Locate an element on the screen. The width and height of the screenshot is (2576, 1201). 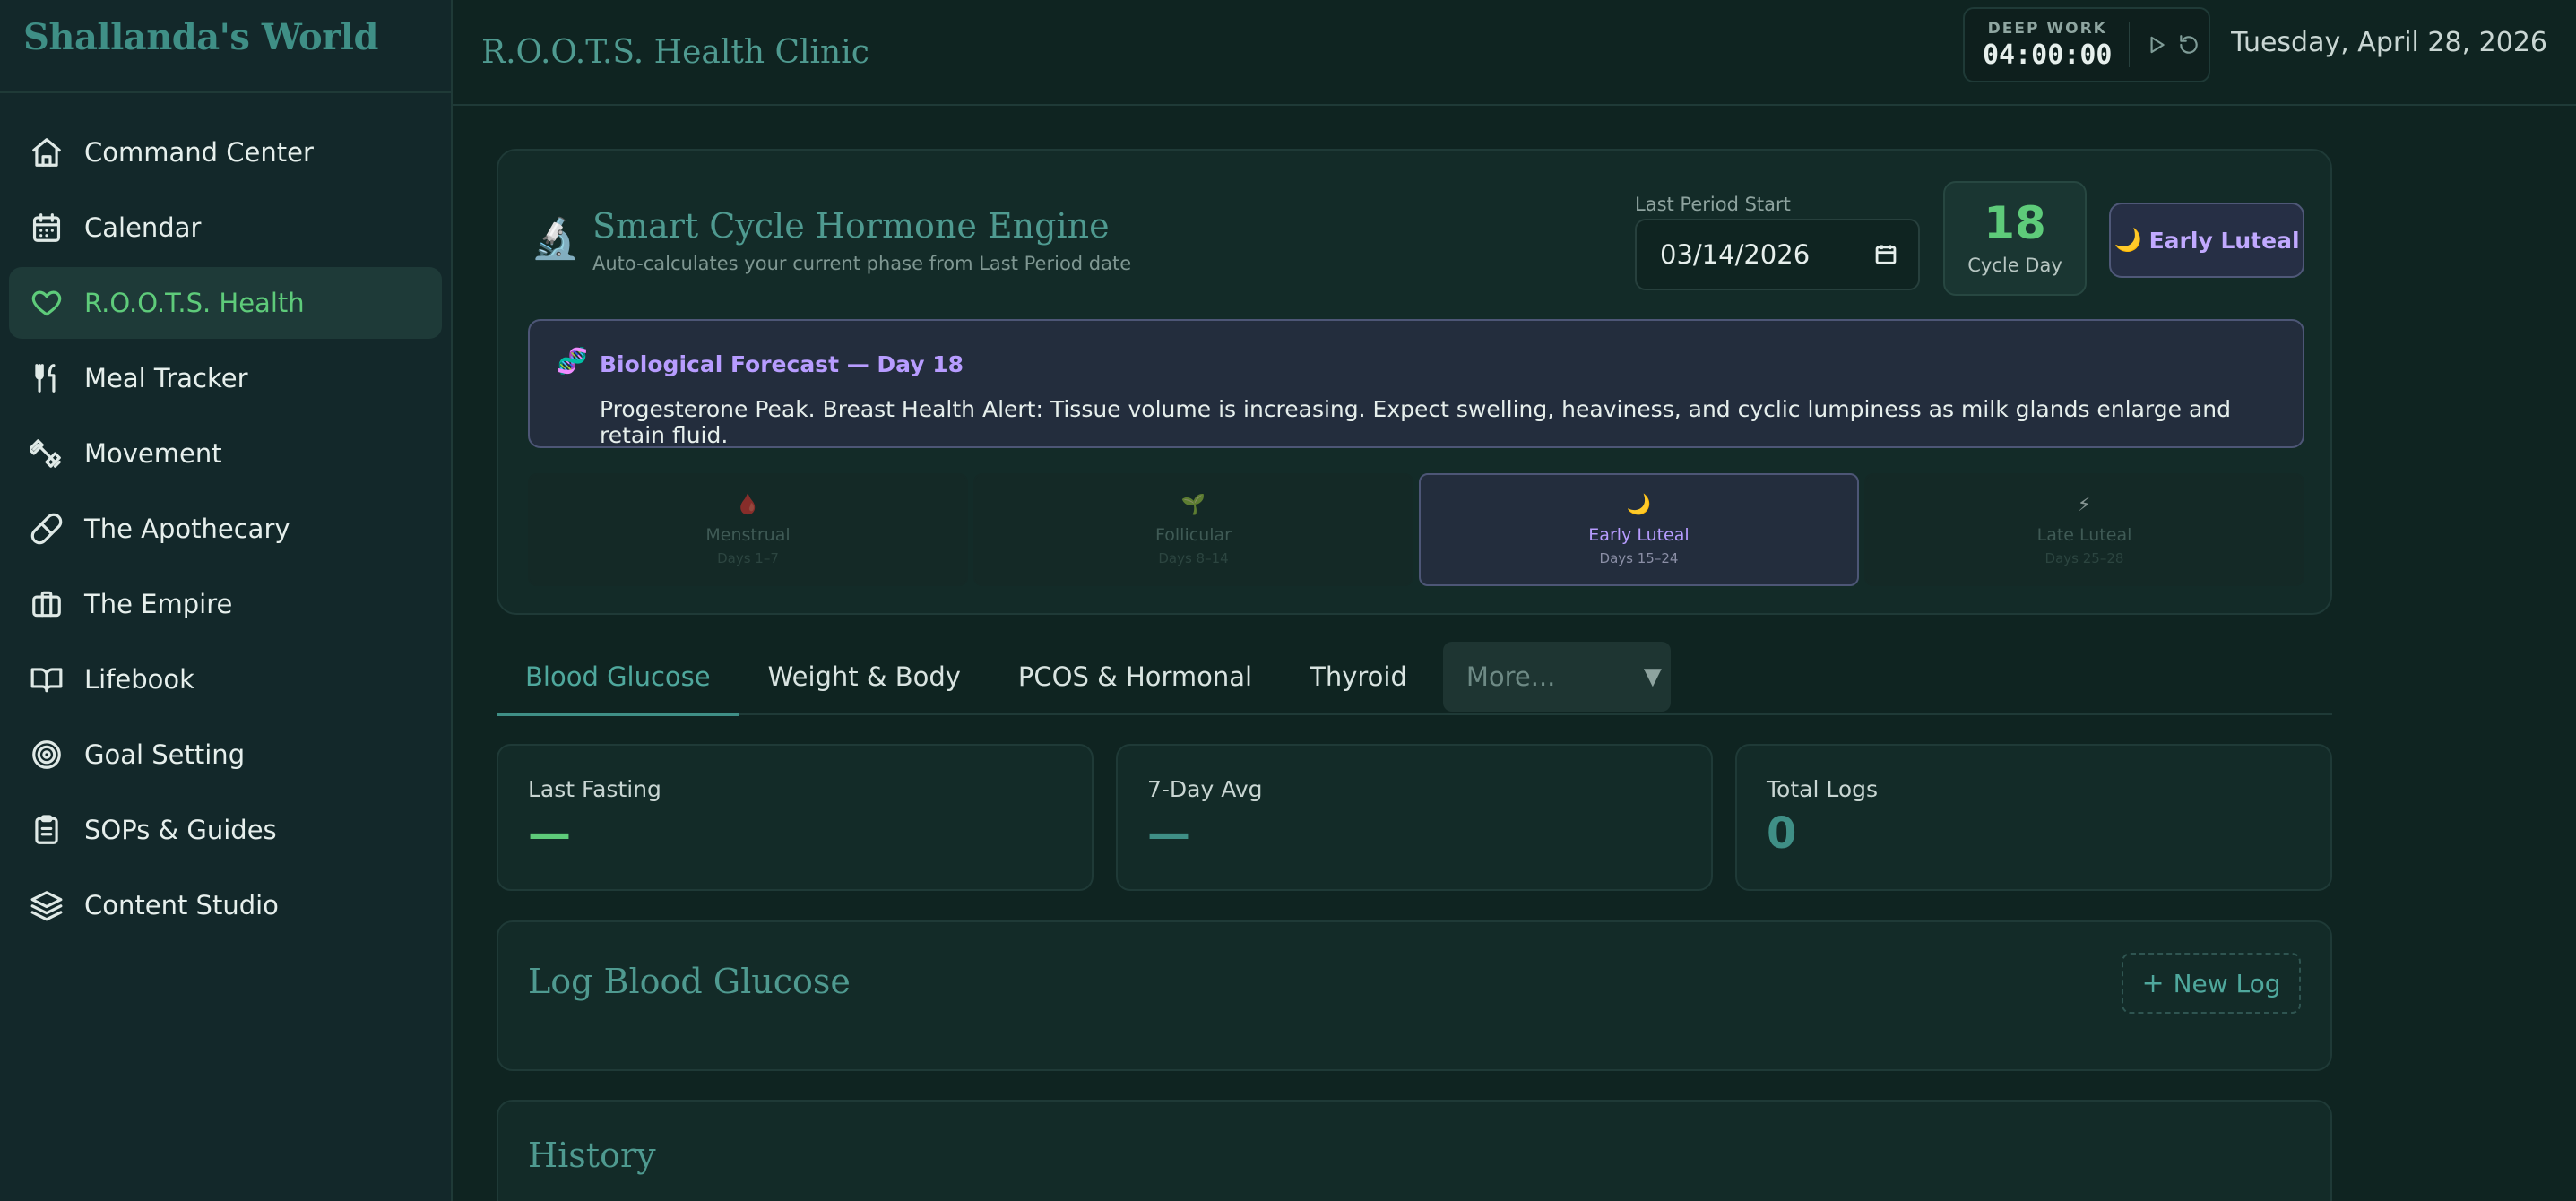
sidebar-item-label: SOPs & Guides is located at coordinates (180, 830).